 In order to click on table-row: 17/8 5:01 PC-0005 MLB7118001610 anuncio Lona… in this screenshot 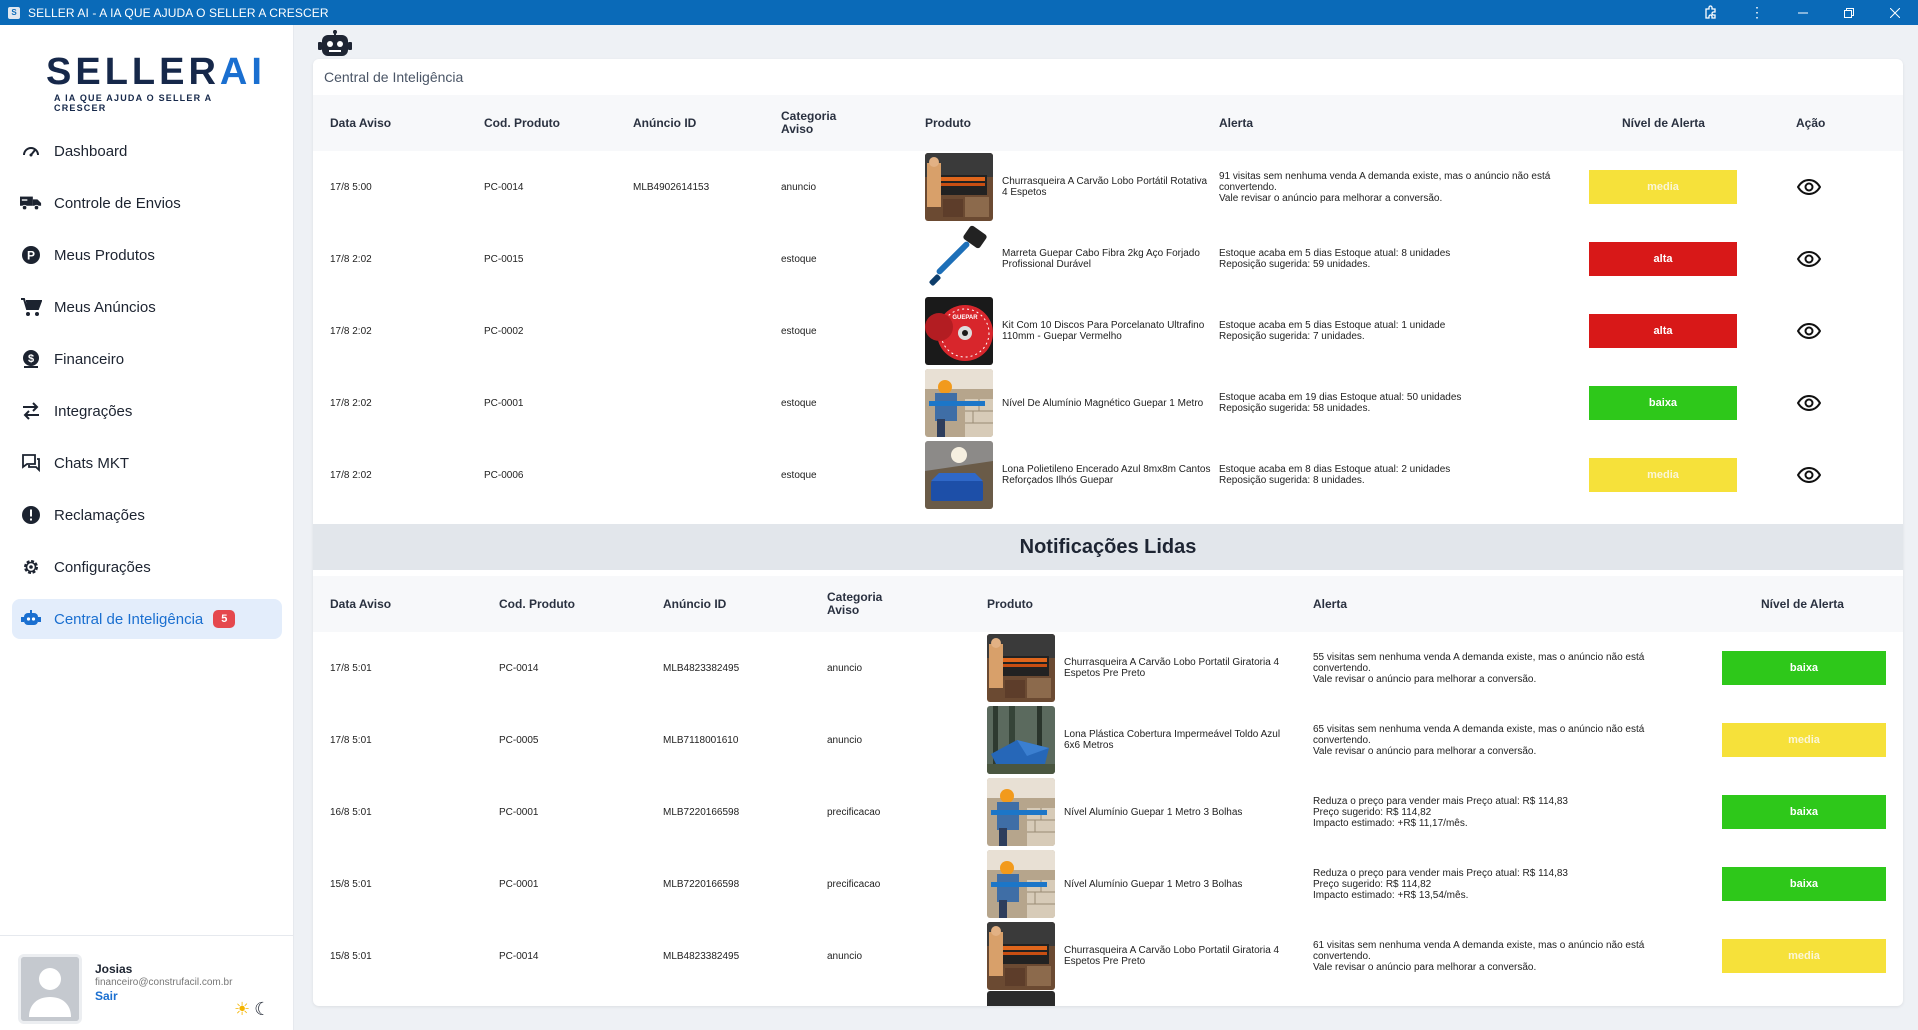, I will do `click(1108, 740)`.